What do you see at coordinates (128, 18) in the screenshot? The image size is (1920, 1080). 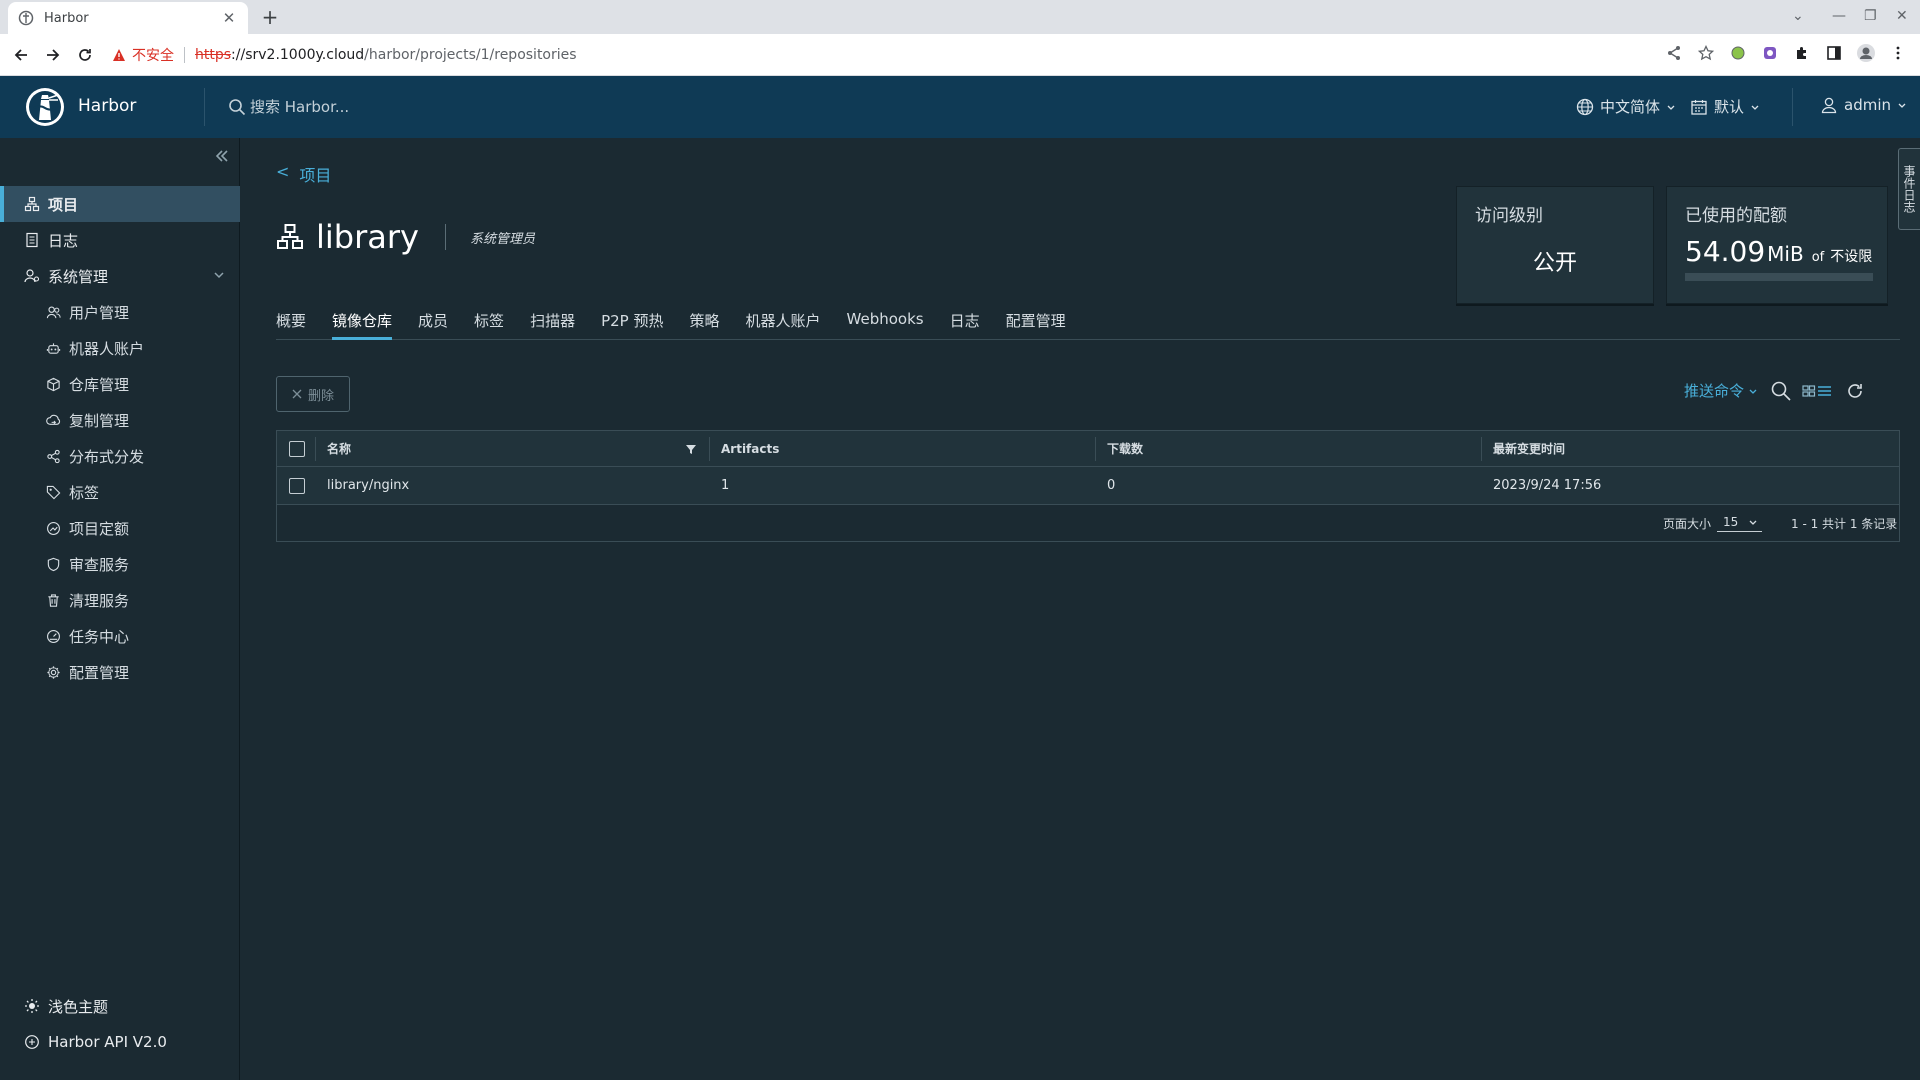 I see `browser-tab: Harbor ✕` at bounding box center [128, 18].